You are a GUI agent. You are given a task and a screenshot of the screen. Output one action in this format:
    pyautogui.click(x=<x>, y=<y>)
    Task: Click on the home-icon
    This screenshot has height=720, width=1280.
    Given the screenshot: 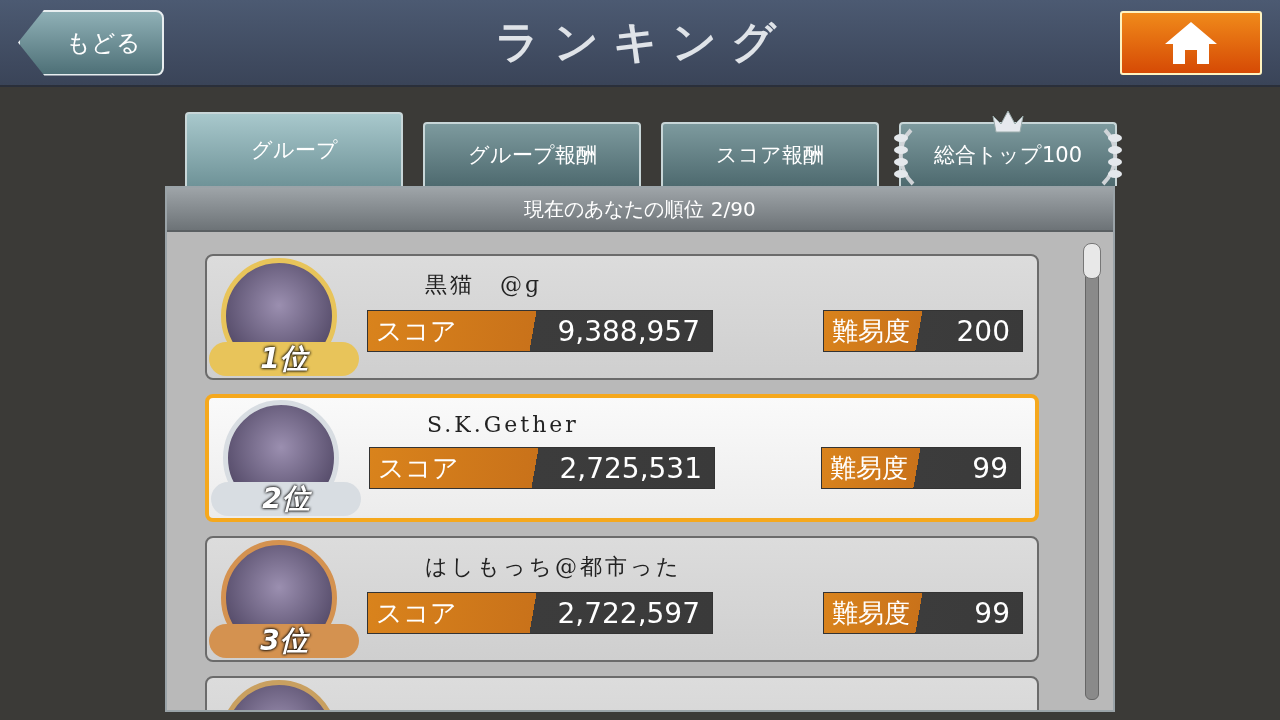 What is the action you would take?
    pyautogui.click(x=1191, y=42)
    